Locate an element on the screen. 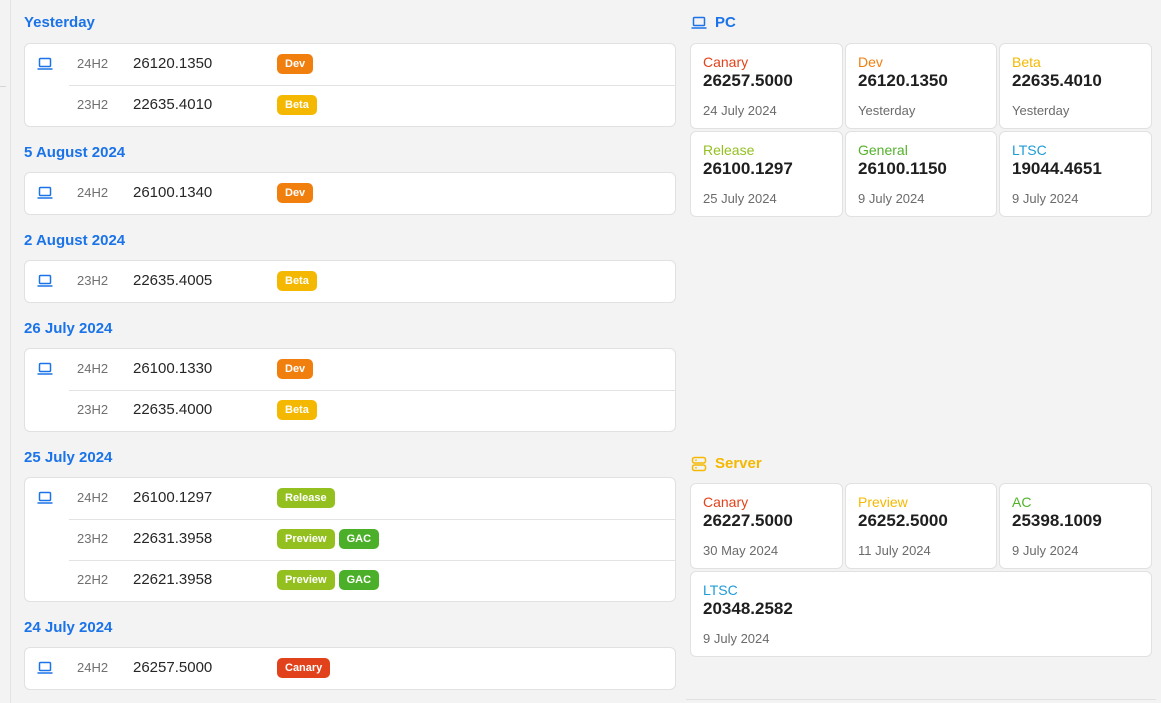 Image resolution: width=1161 pixels, height=703 pixels. build-number: 22621.3958 is located at coordinates (172, 579).